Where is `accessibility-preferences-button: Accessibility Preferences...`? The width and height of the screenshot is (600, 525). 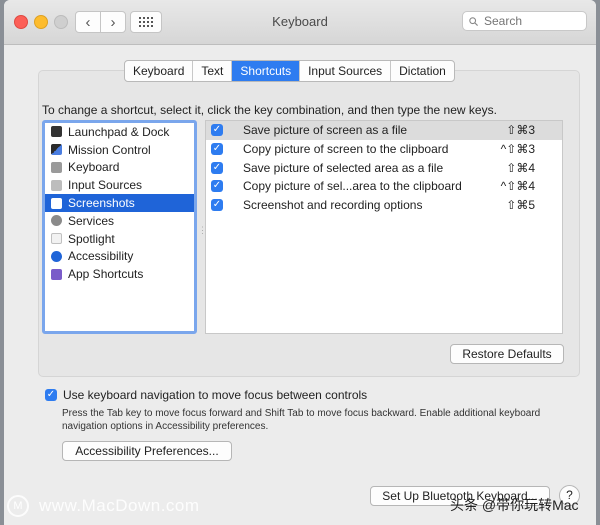 accessibility-preferences-button: Accessibility Preferences... is located at coordinates (147, 451).